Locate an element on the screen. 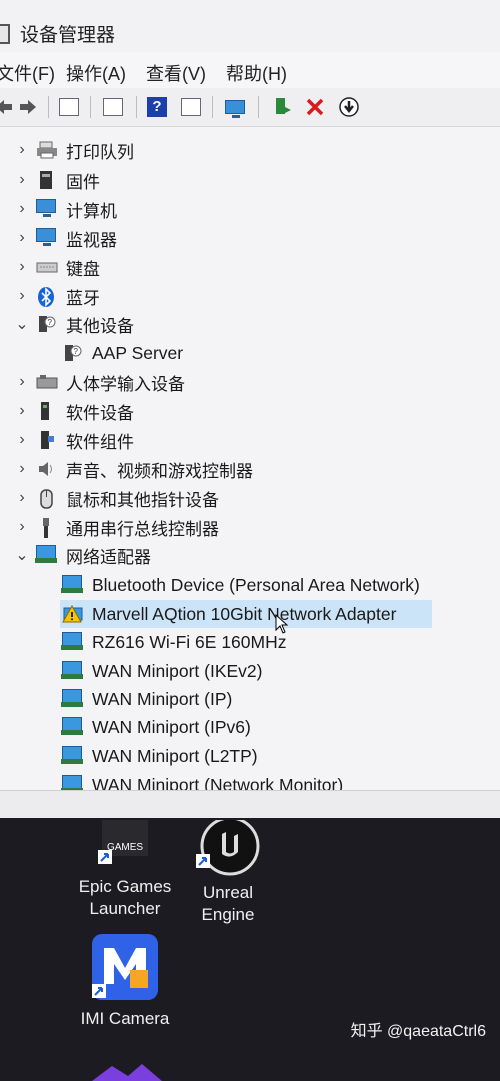 The width and height of the screenshot is (500, 1081). forward-arrow-icon is located at coordinates (29, 107).